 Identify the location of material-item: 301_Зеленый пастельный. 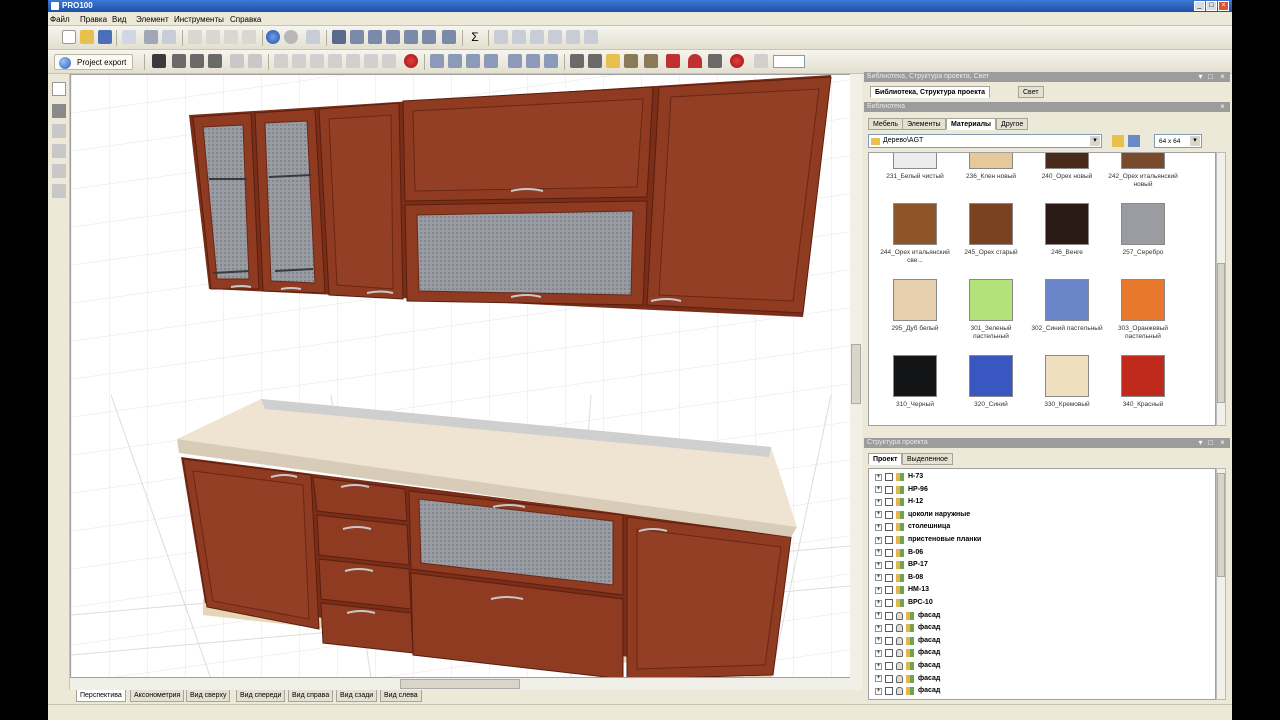
(991, 317).